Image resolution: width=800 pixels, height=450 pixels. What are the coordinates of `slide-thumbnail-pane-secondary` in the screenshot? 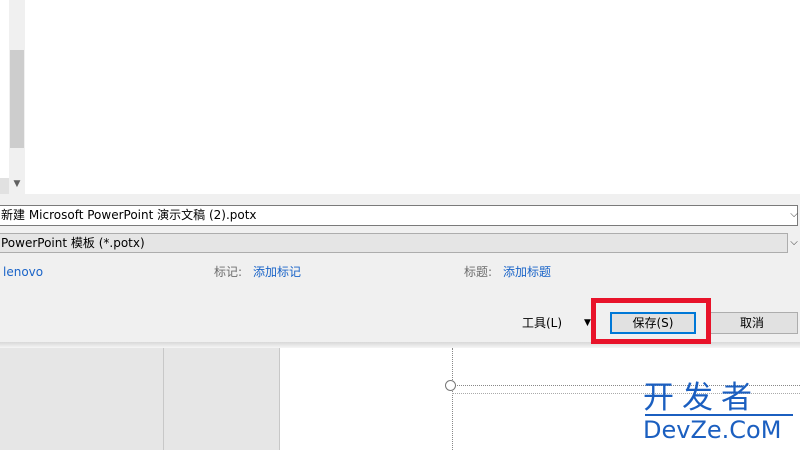 It's located at (222, 399).